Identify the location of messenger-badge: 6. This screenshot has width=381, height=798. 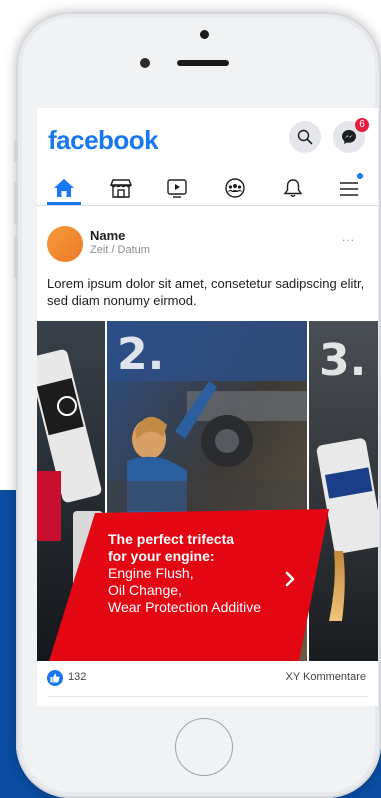
(362, 125).